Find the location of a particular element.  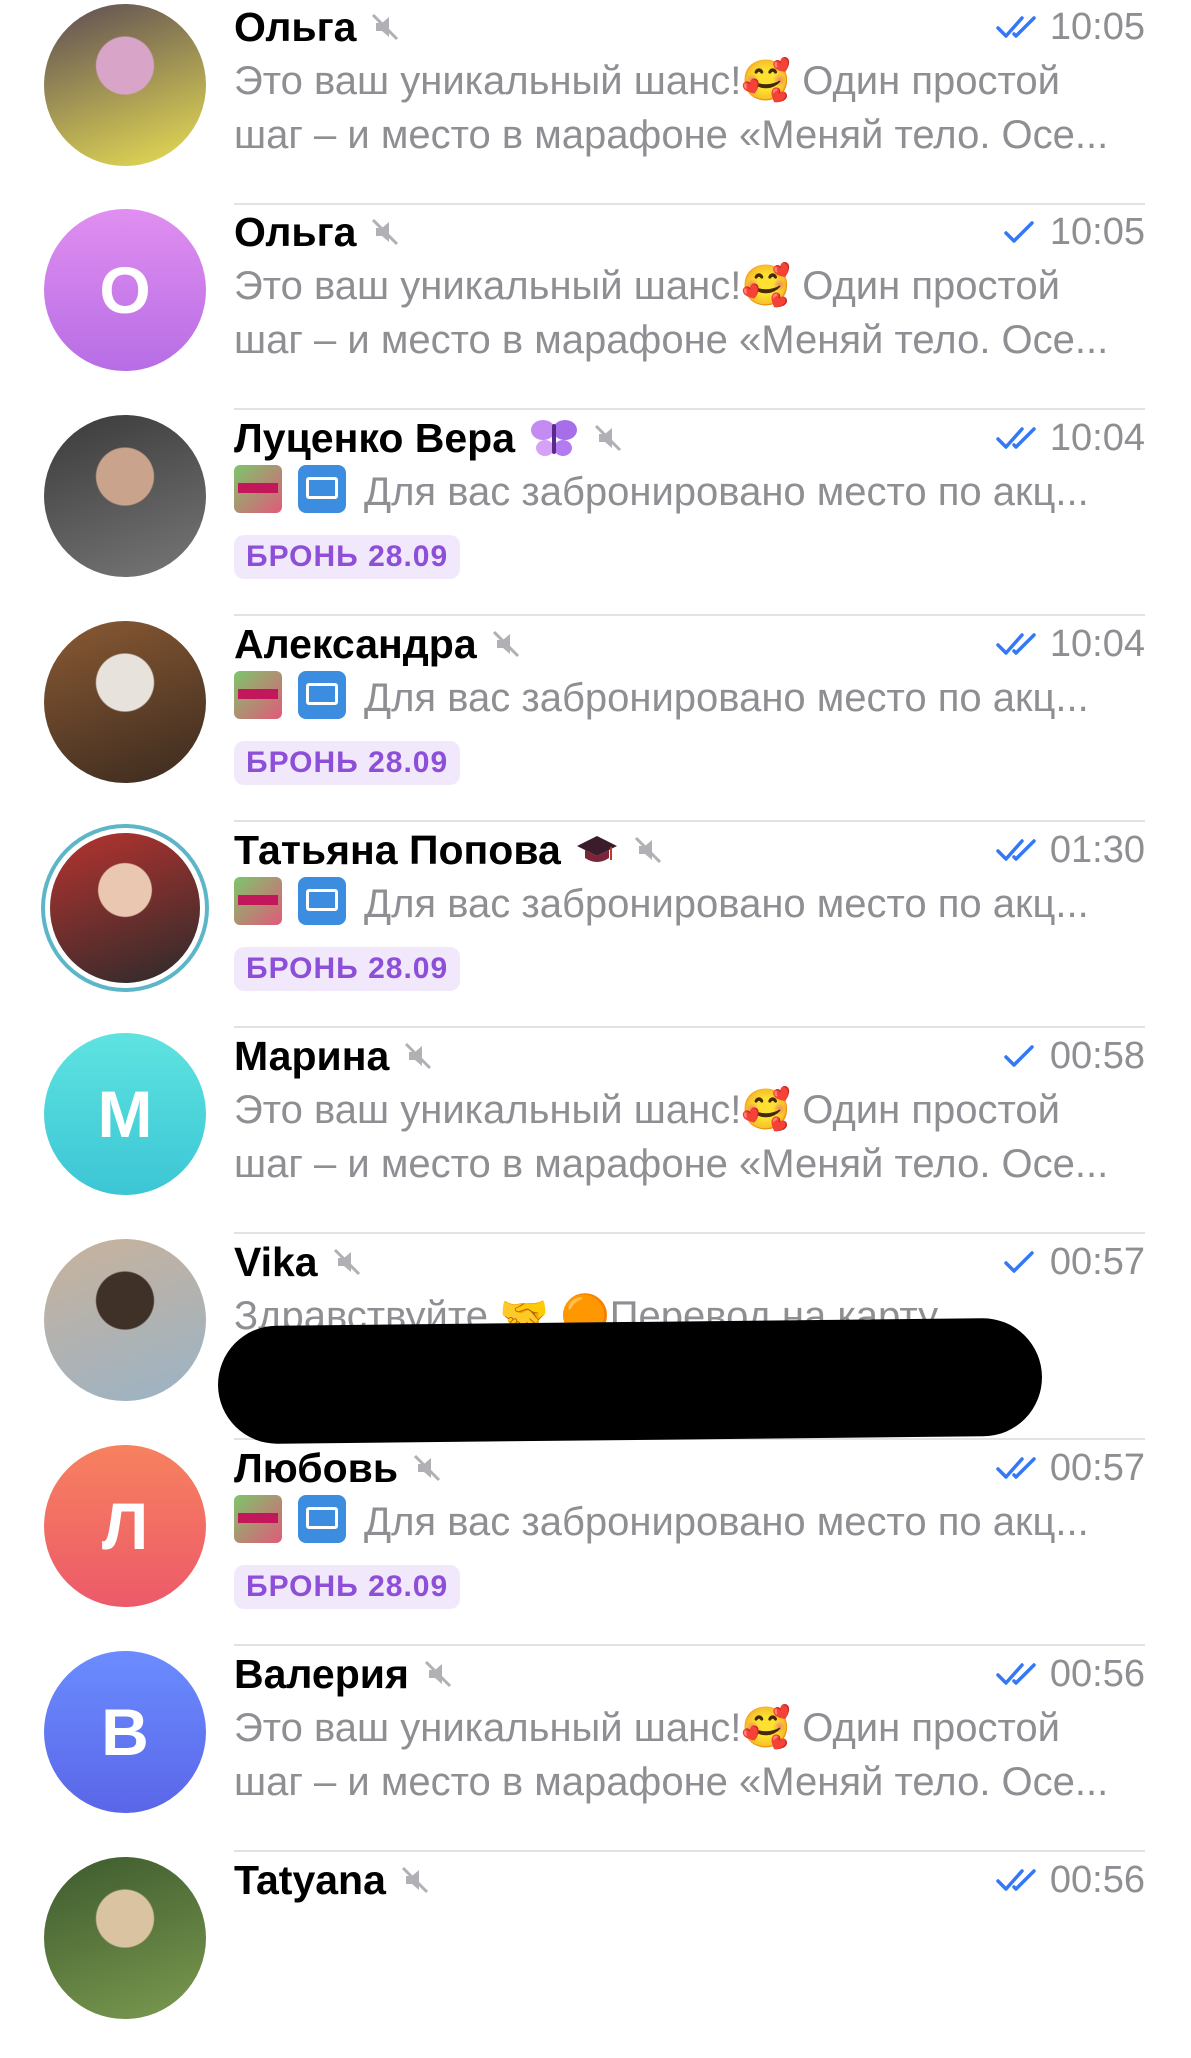

chat-name-container: Валерия is located at coordinates (343, 1674).